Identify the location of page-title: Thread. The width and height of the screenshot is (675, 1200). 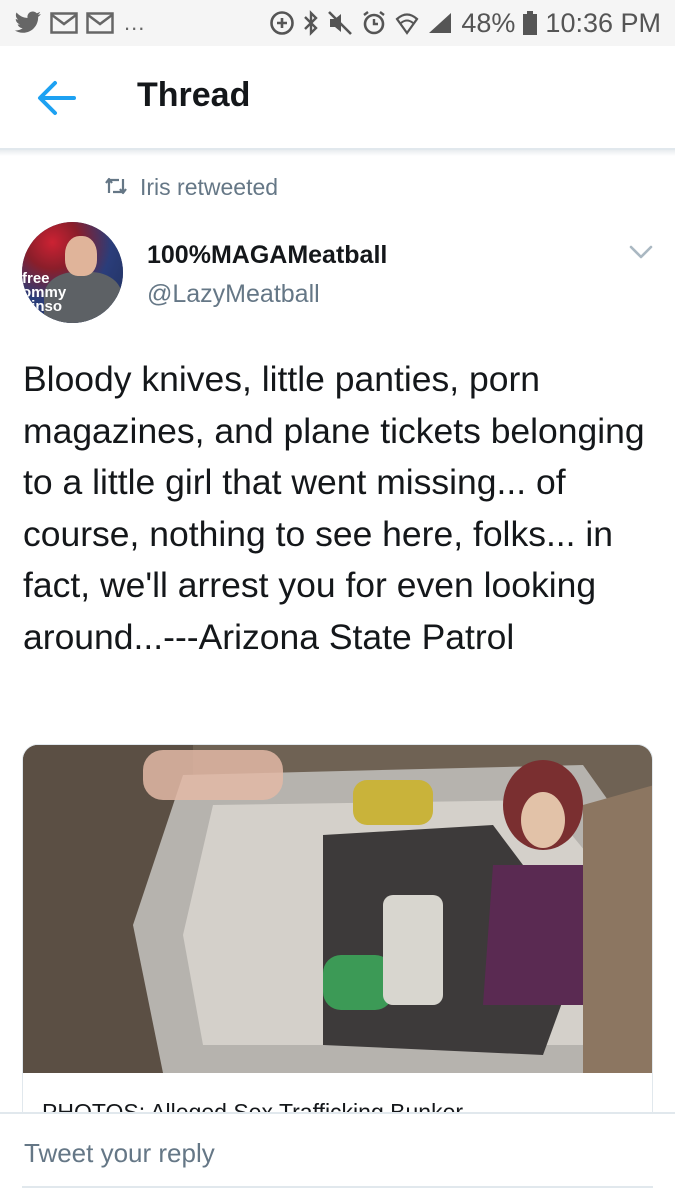
(194, 95).